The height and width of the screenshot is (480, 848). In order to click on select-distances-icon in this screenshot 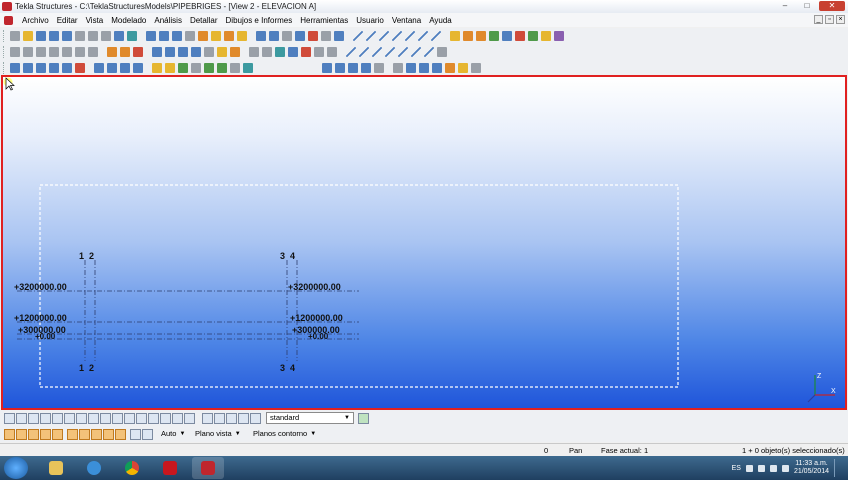, I will do `click(222, 68)`.